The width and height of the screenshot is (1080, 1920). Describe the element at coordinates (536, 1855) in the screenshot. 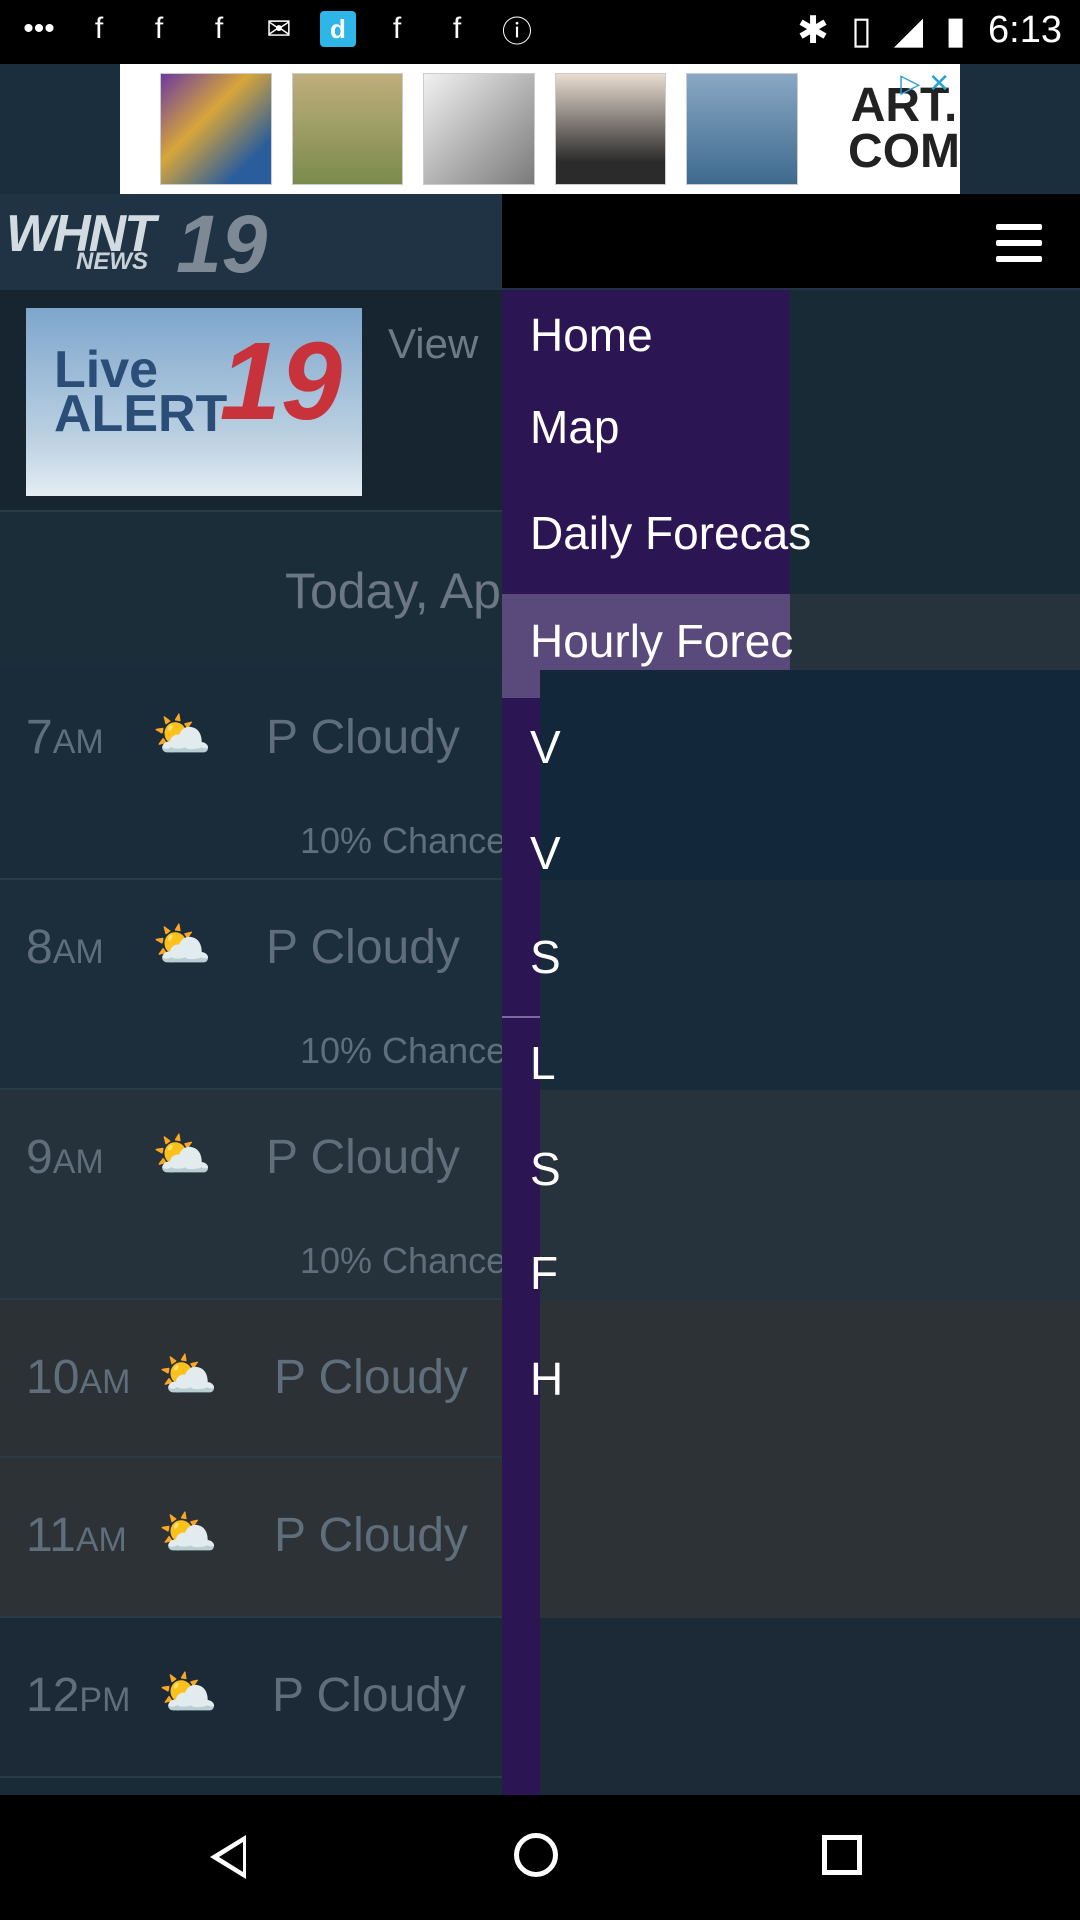

I see `home-icon` at that location.